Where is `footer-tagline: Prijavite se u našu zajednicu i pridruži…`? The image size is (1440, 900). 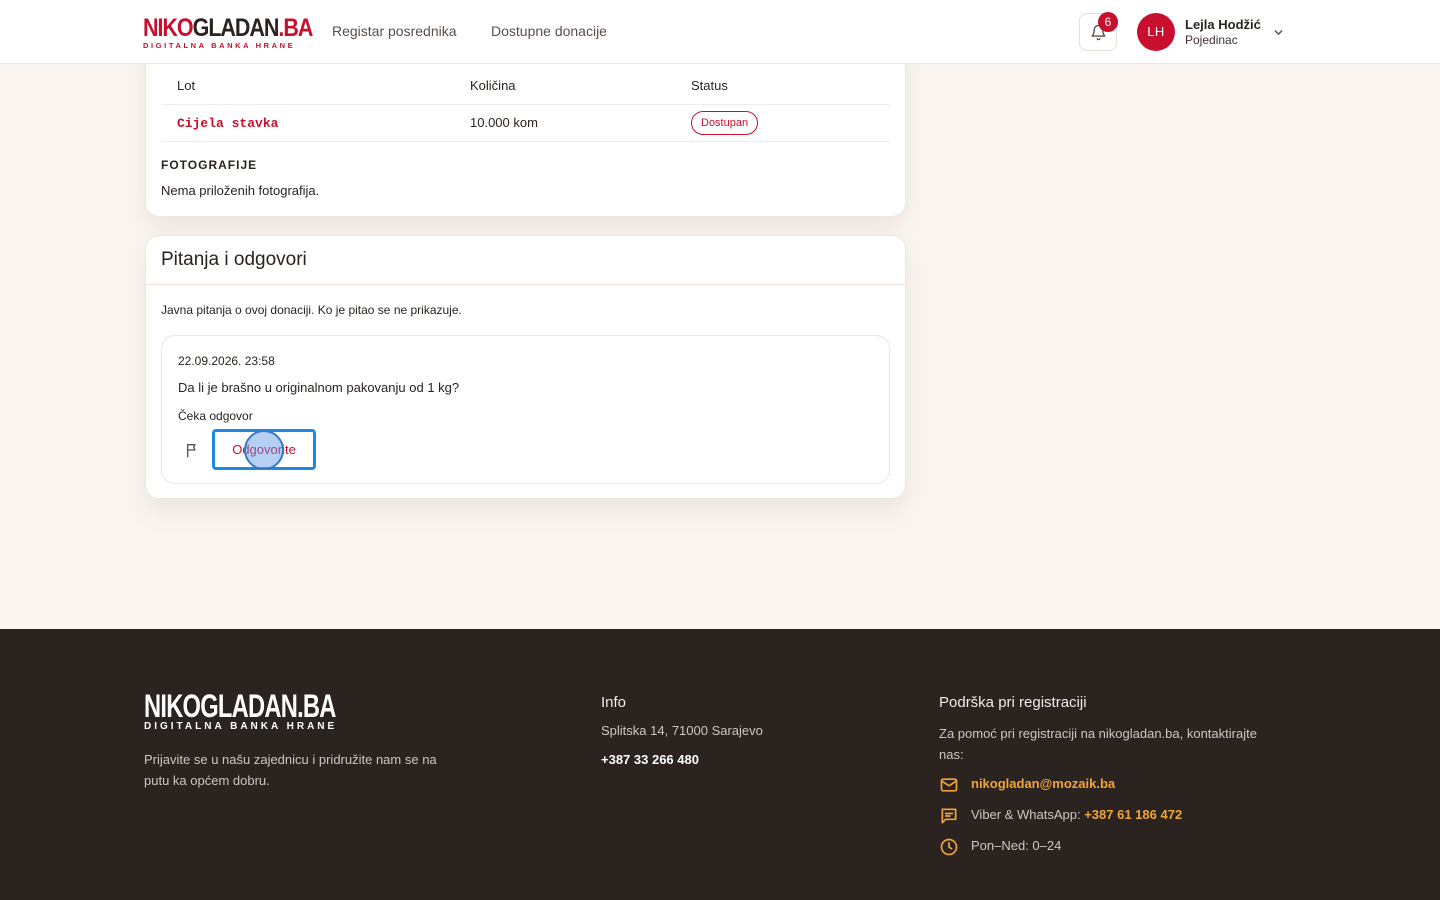 footer-tagline: Prijavite se u našu zajednicu i pridruži… is located at coordinates (290, 770).